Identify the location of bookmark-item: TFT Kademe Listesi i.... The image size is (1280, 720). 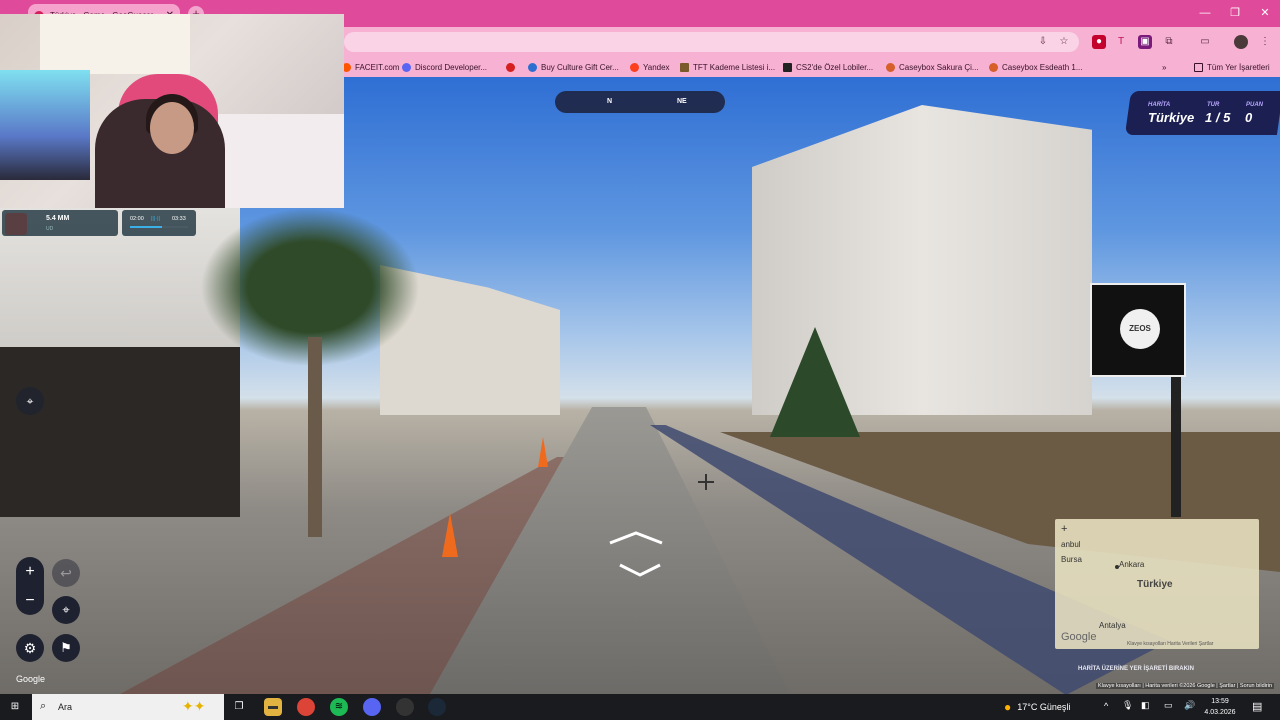
(727, 67).